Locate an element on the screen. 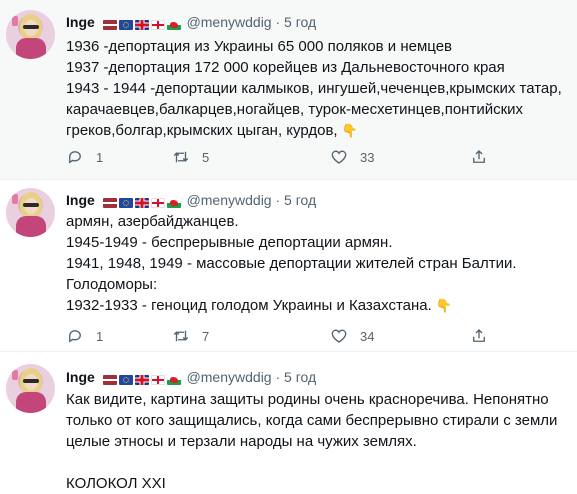 This screenshot has width=577, height=494. tweet-line is located at coordinates (318, 462).